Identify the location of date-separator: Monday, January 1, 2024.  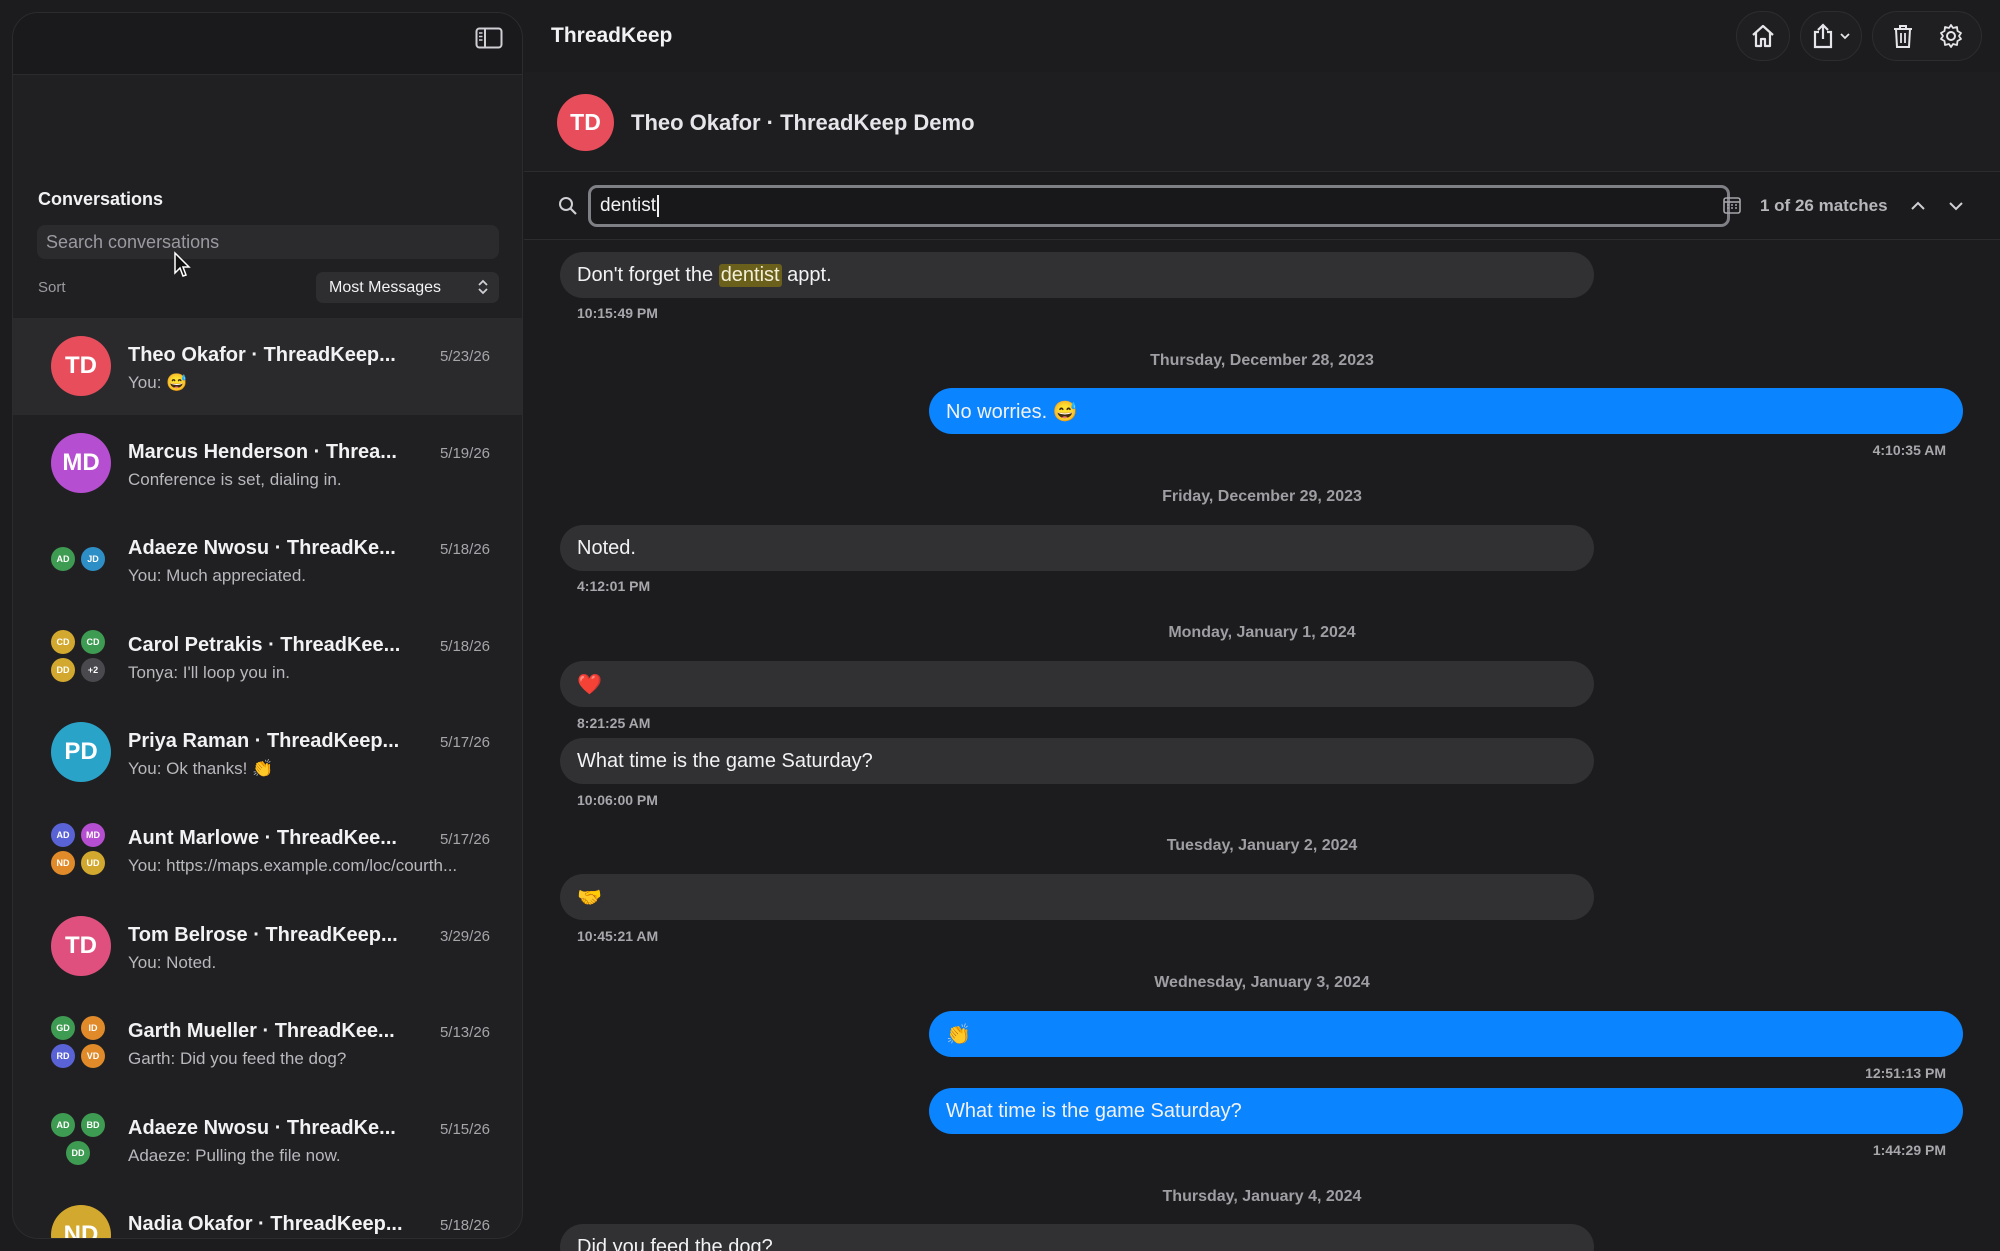
(1262, 632).